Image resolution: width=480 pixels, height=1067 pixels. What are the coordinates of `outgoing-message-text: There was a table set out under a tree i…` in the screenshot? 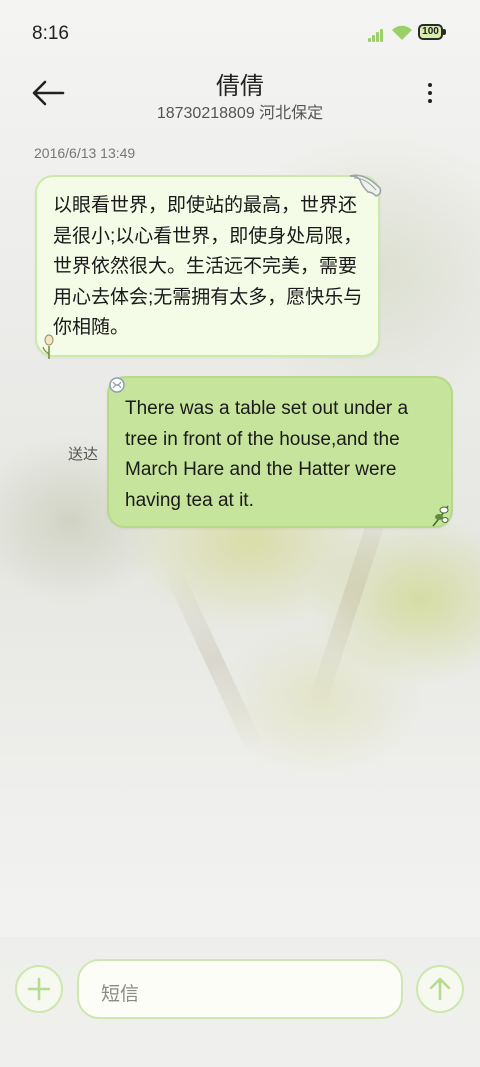 It's located at (267, 454).